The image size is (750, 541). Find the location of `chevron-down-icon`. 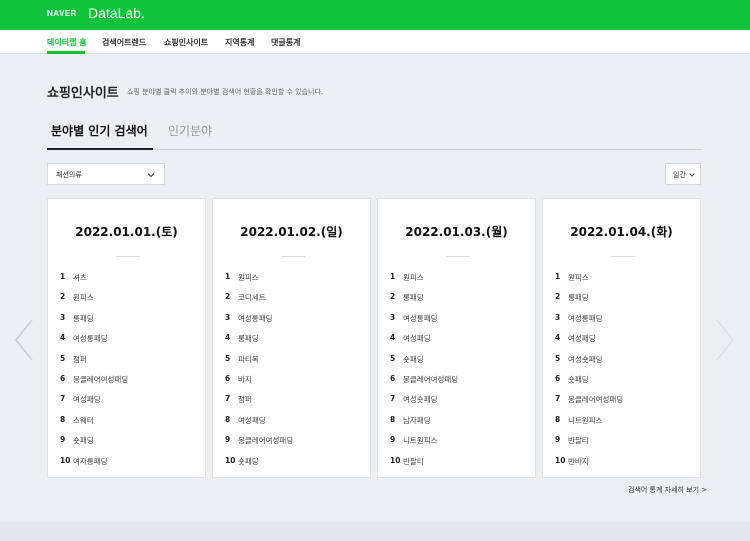

chevron-down-icon is located at coordinates (151, 175).